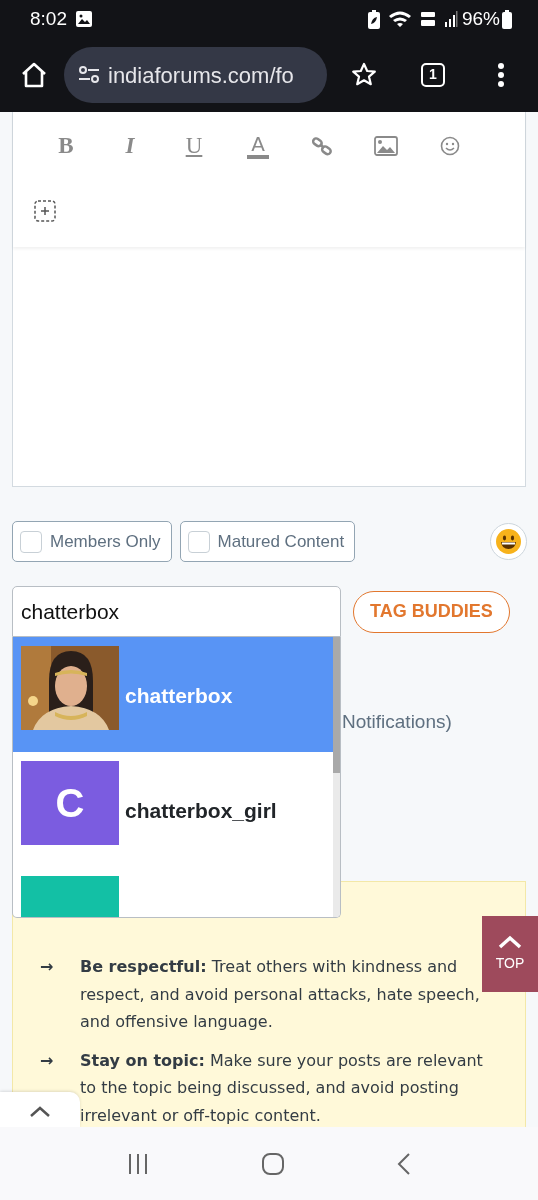 The height and width of the screenshot is (1200, 538). Describe the element at coordinates (70, 803) in the screenshot. I see `avatar-initial: C` at that location.